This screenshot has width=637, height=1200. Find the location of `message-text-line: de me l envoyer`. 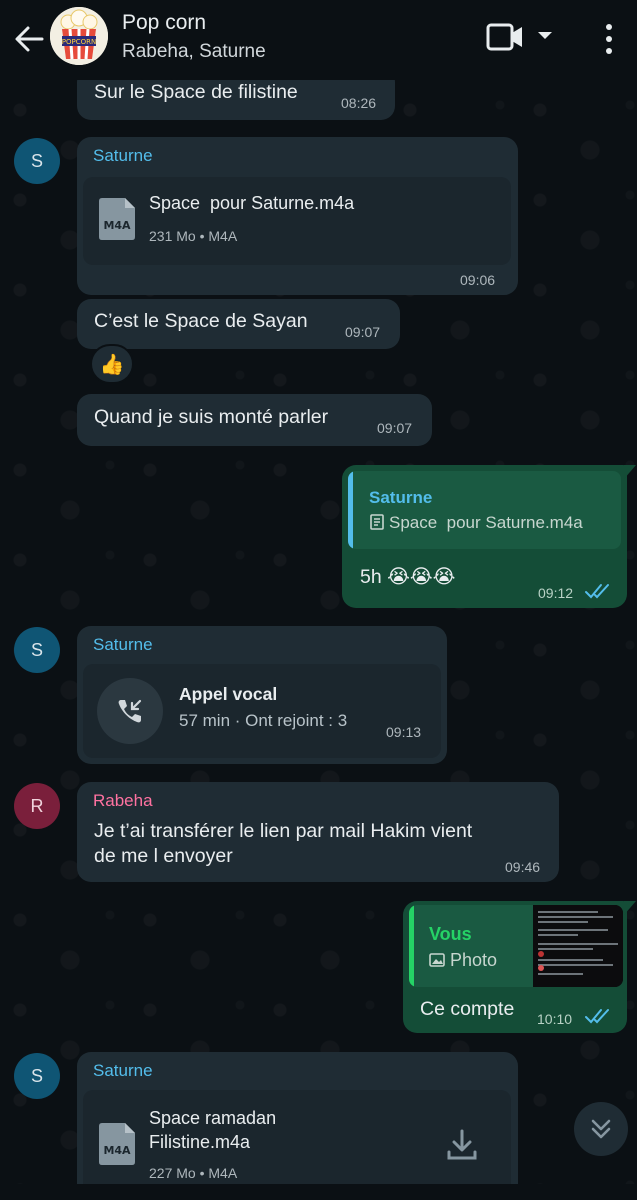

message-text-line: de me l envoyer is located at coordinates (163, 856).